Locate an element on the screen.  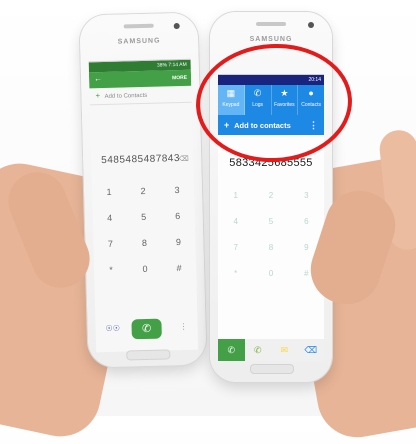
dialed-number-text: 5485485487843 is located at coordinates (141, 160).